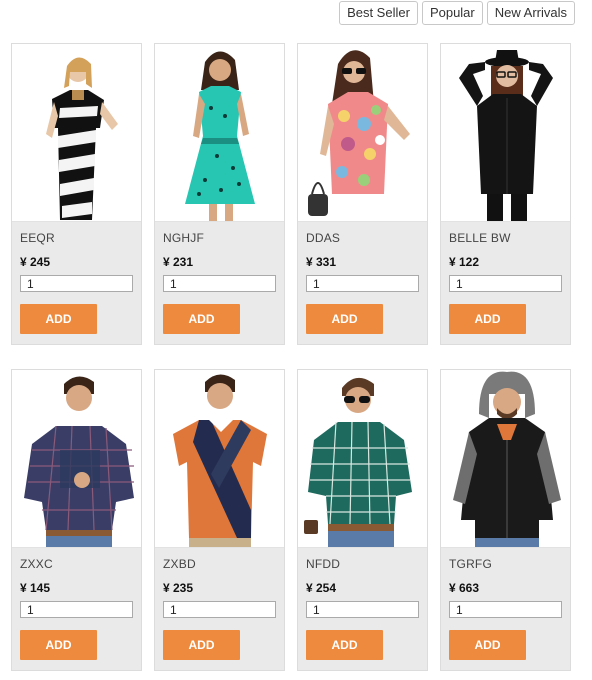  What do you see at coordinates (178, 262) in the screenshot?
I see `product-price: ¥ 231` at bounding box center [178, 262].